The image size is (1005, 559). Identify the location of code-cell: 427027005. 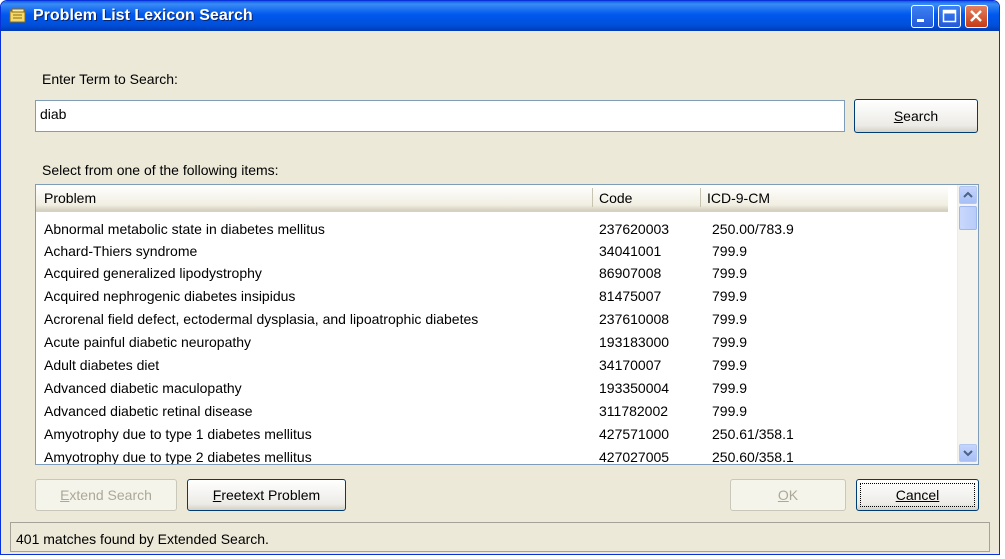
(634, 457).